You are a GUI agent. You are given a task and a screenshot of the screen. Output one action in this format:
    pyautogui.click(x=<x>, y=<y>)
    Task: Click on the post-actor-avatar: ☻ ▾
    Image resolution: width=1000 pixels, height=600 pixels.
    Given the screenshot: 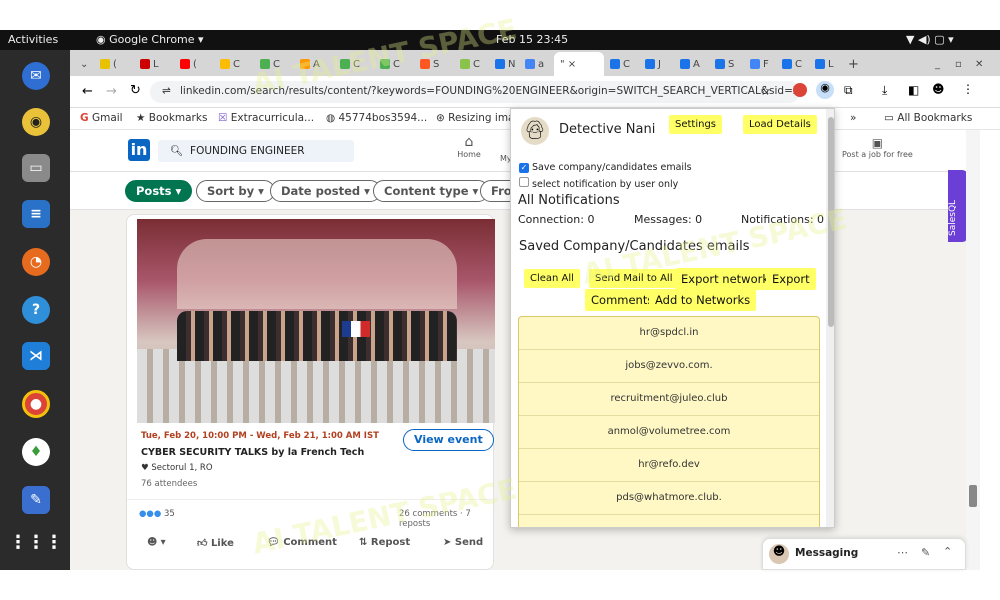 What is the action you would take?
    pyautogui.click(x=156, y=542)
    